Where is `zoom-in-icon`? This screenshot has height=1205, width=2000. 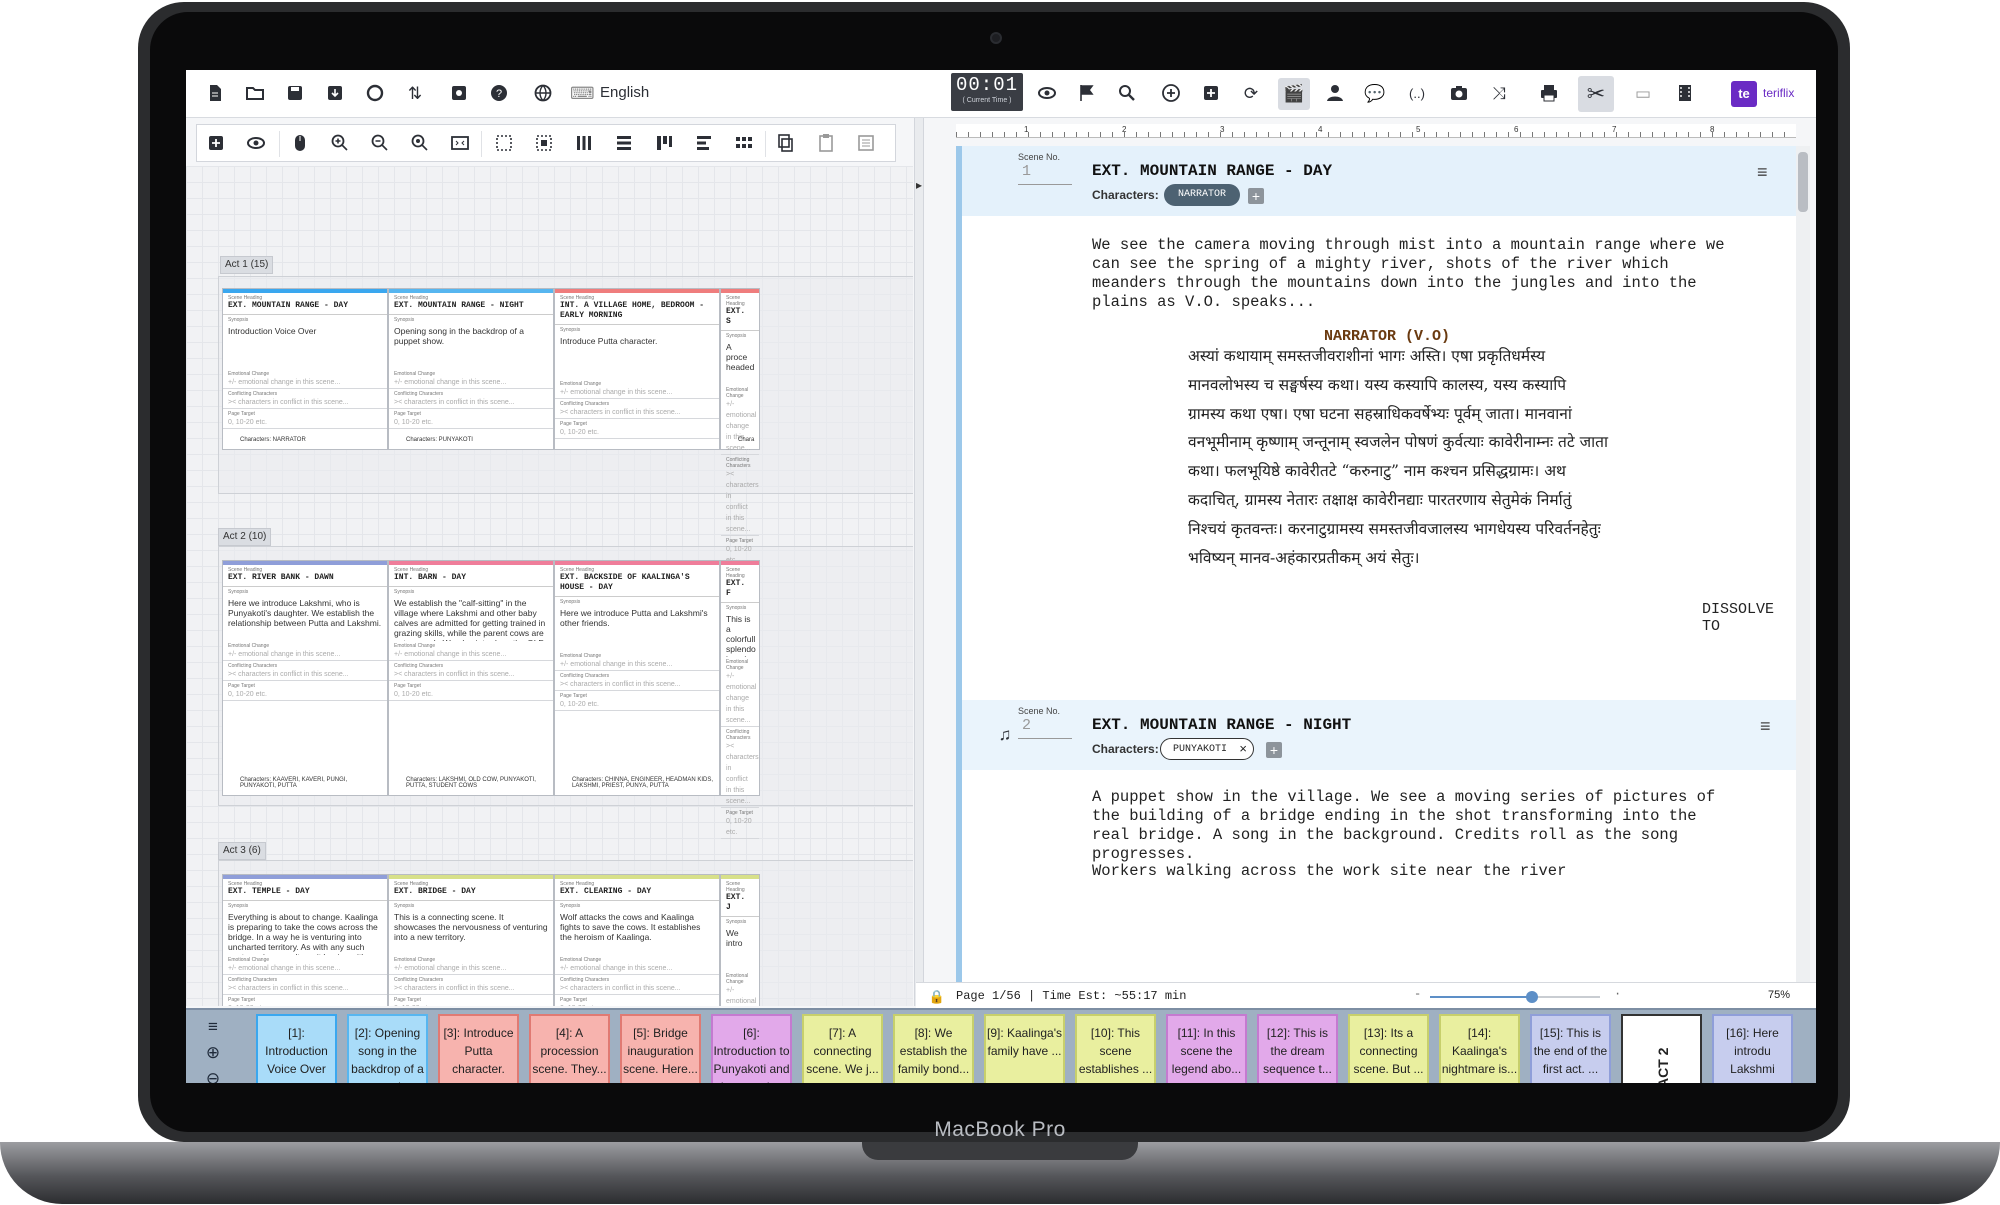 zoom-in-icon is located at coordinates (340, 144).